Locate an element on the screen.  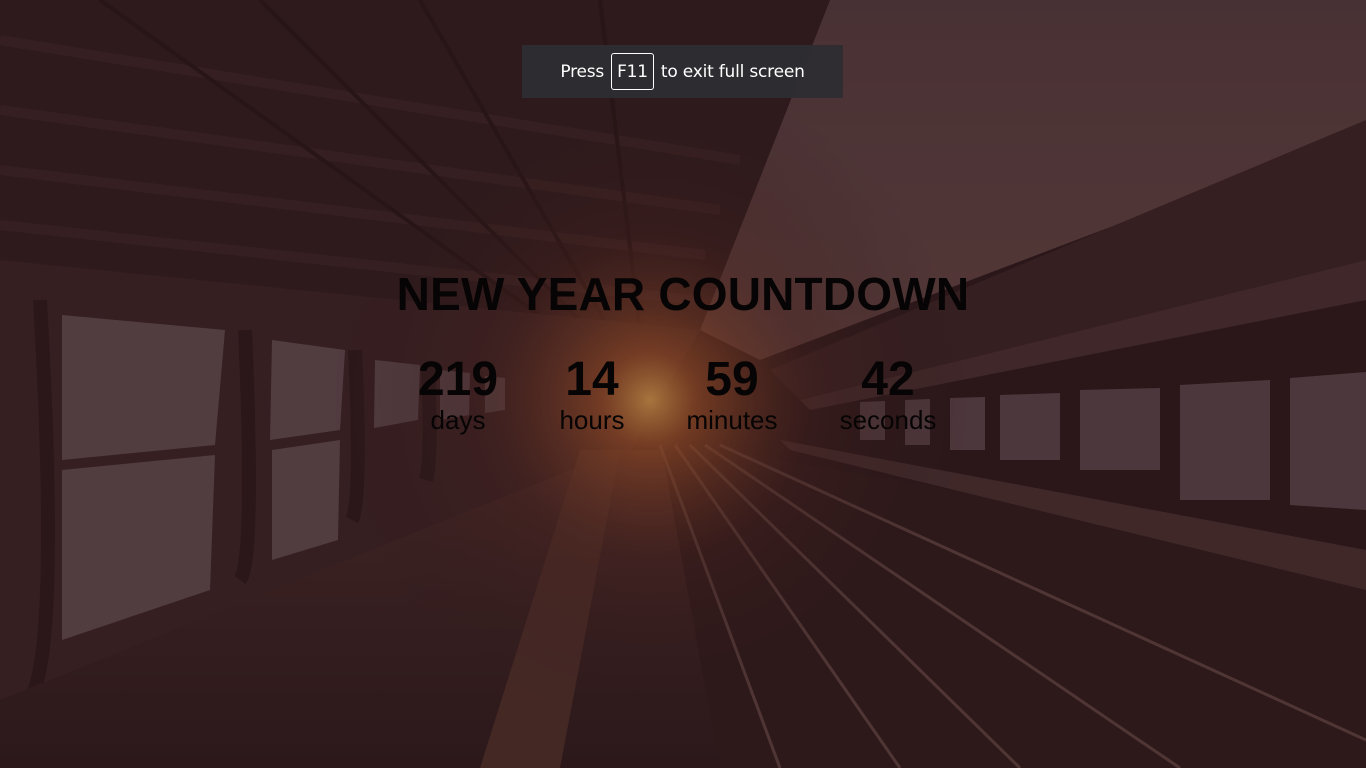
hours-label: hours is located at coordinates (592, 420).